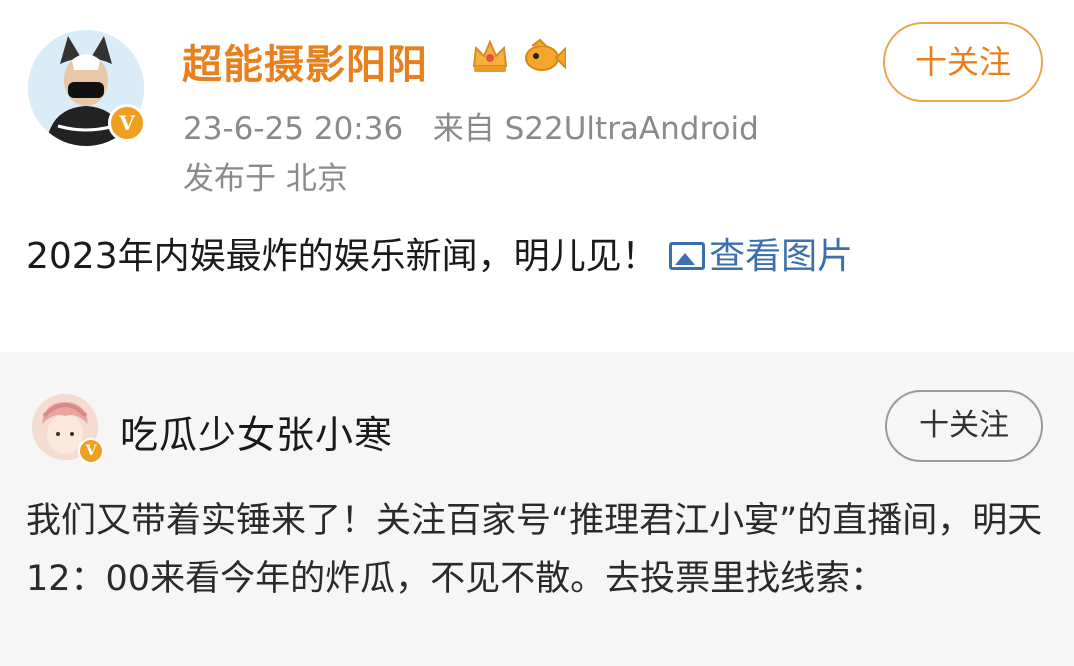  What do you see at coordinates (687, 256) in the screenshot?
I see `picture-icon` at bounding box center [687, 256].